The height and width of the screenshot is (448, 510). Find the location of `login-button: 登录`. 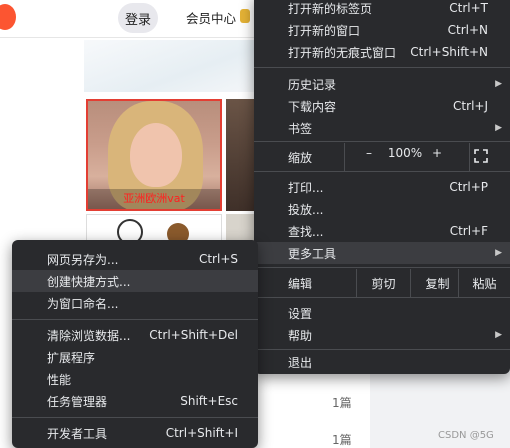

login-button: 登录 is located at coordinates (138, 18).